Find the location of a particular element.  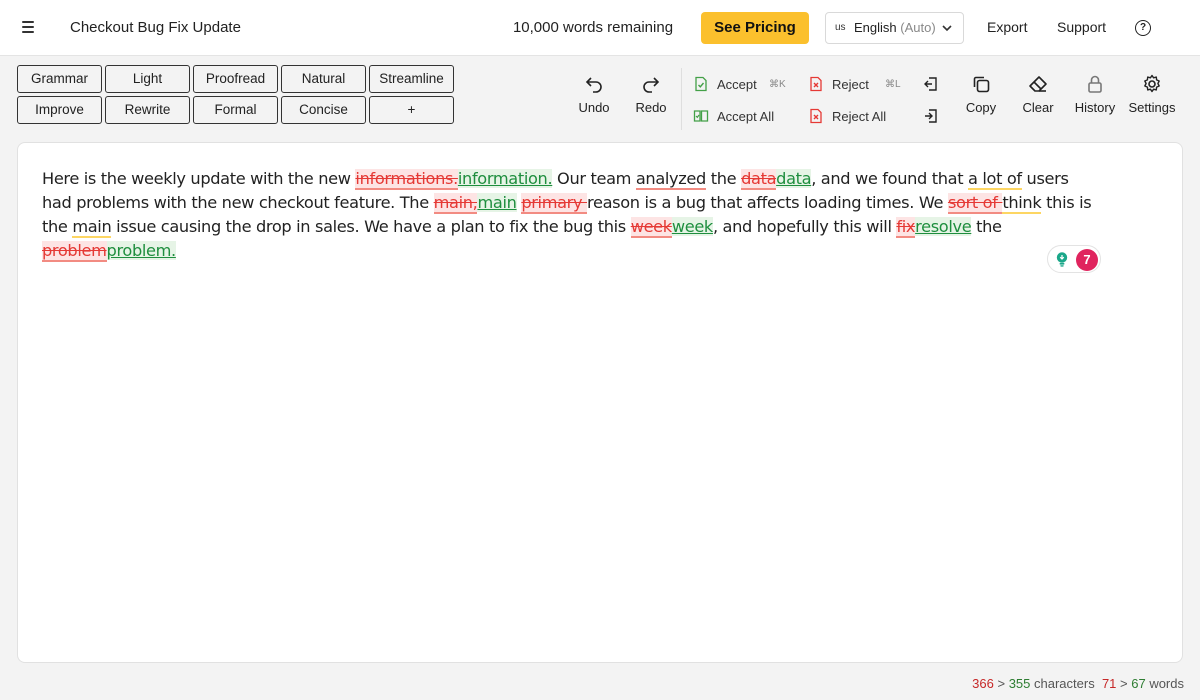

support-button: Support is located at coordinates (1081, 27).